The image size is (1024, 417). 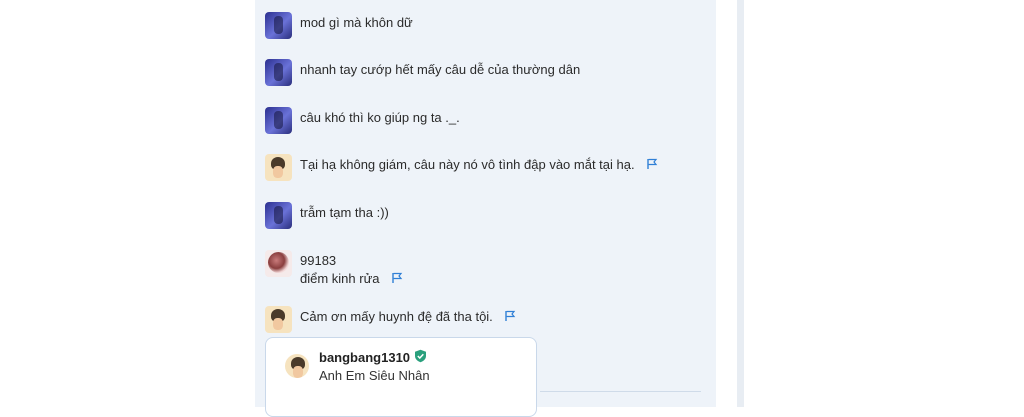 What do you see at coordinates (356, 22) in the screenshot?
I see `comment-text: mod gì mà khôn dữ` at bounding box center [356, 22].